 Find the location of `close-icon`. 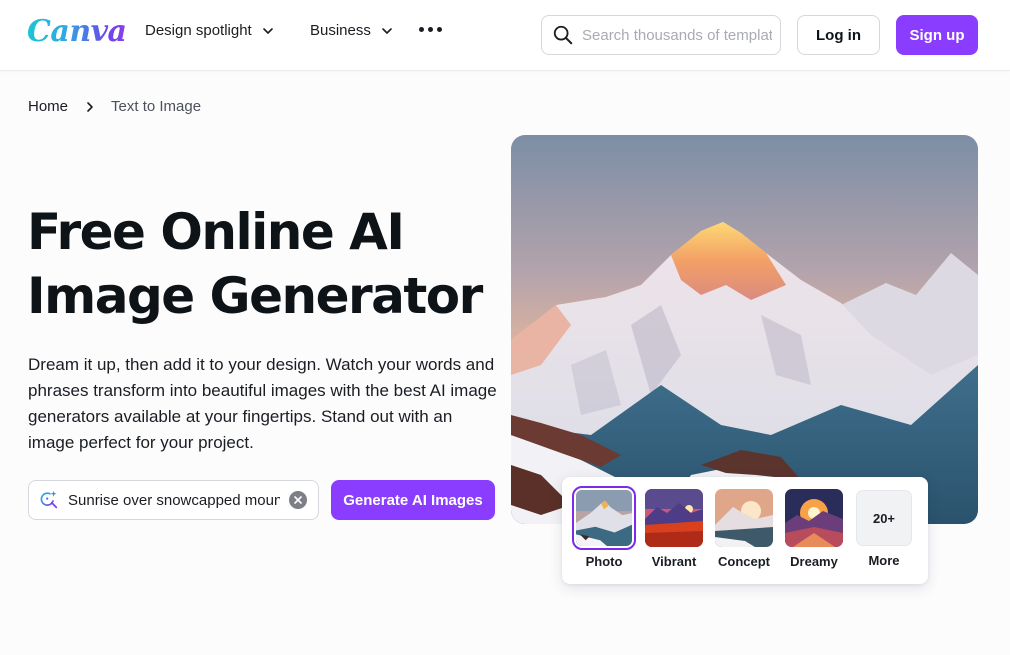

close-icon is located at coordinates (298, 500).